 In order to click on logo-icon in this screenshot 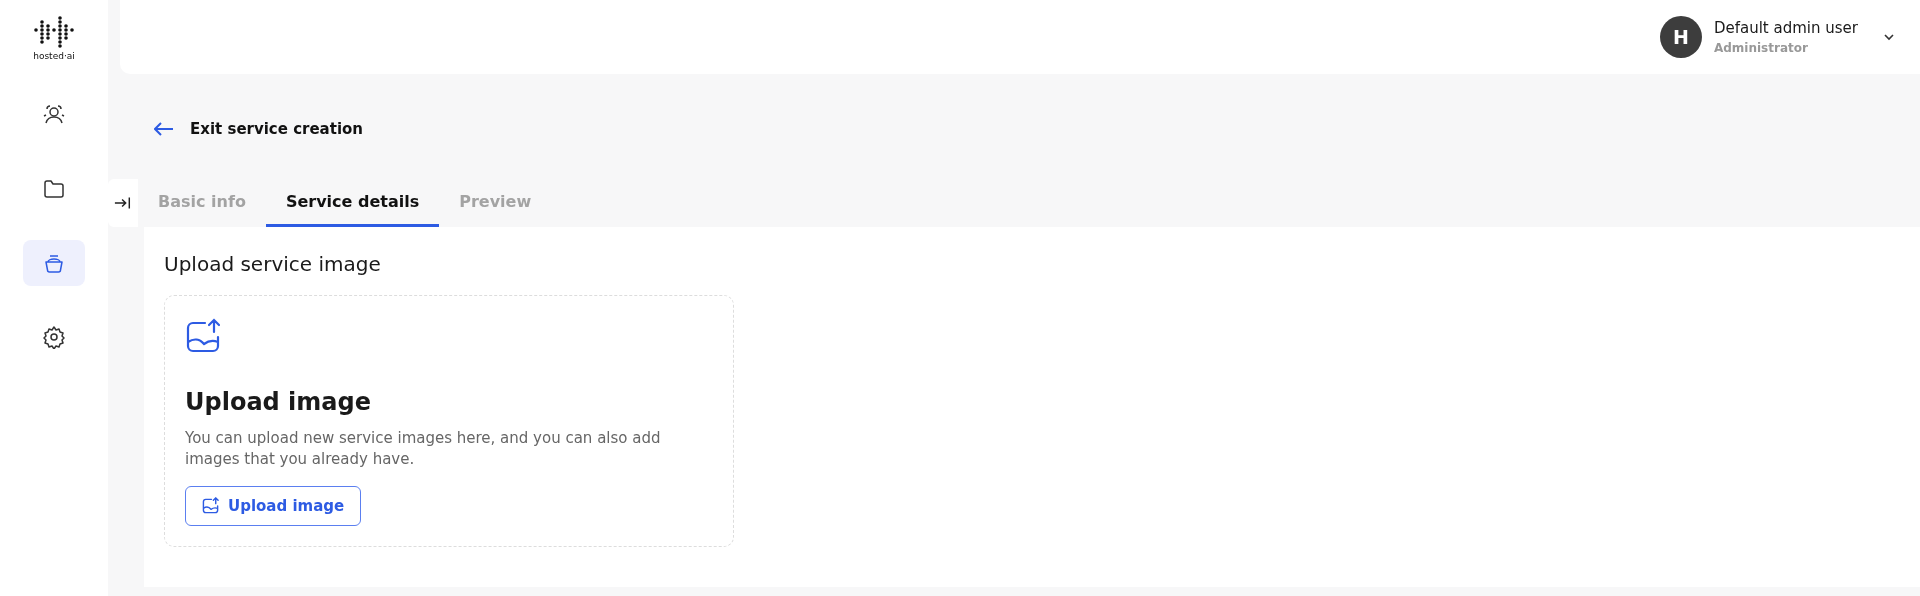, I will do `click(54, 32)`.